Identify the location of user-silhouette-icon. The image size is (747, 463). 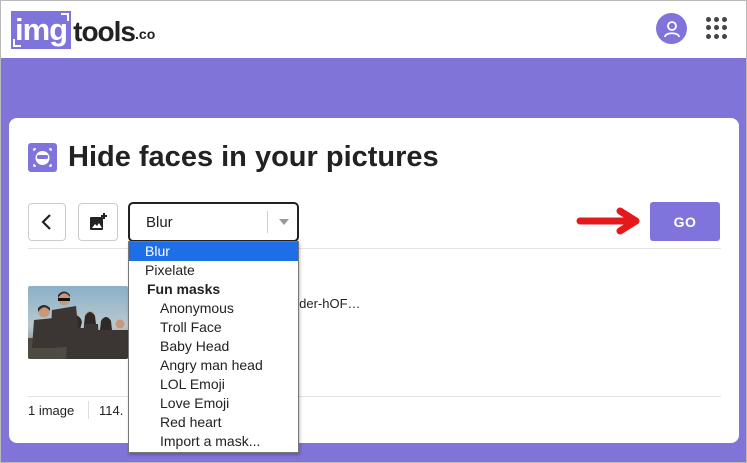
(671, 28).